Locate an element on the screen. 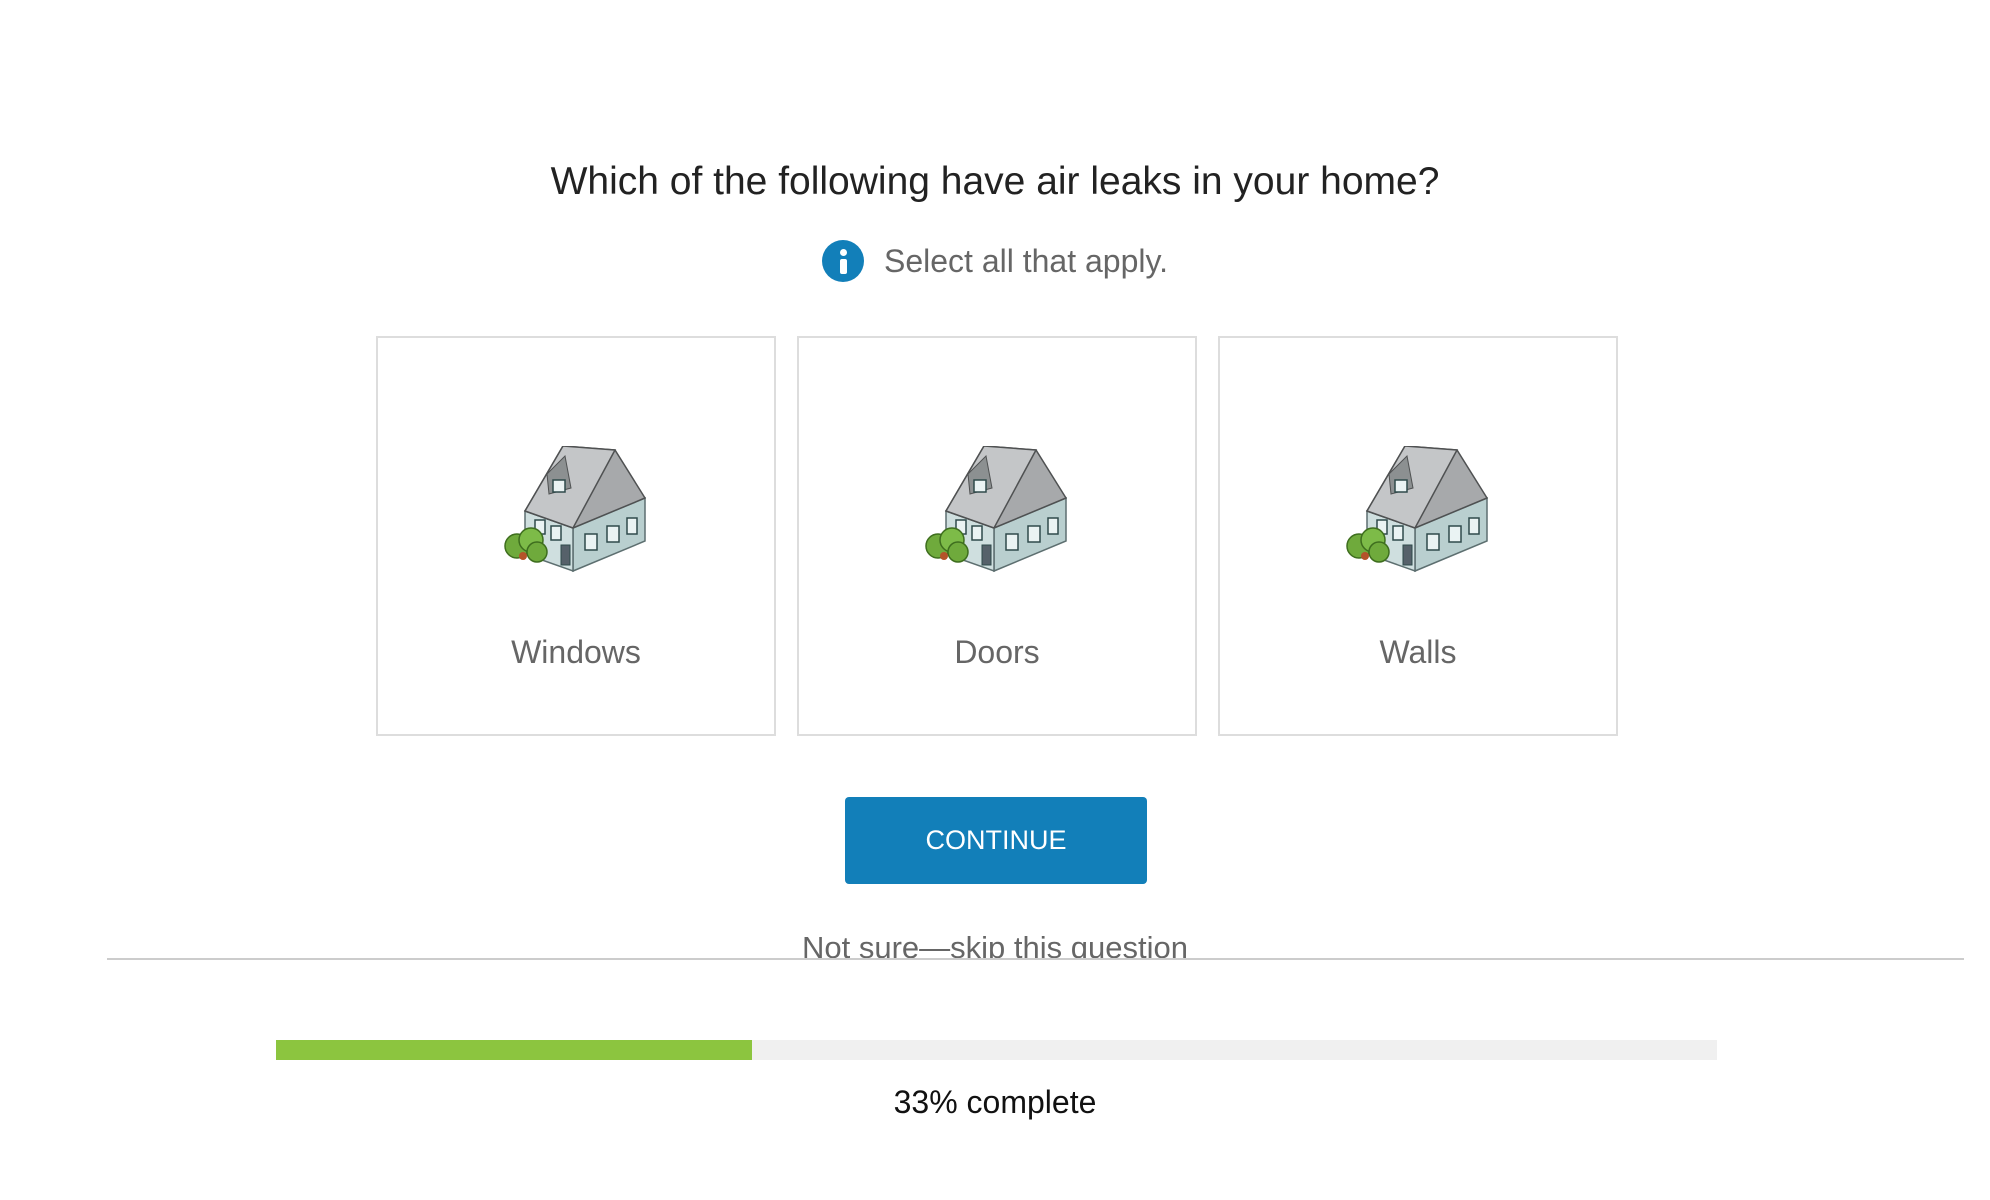 This screenshot has height=1200, width=1990. hint-row: Select all that apply. is located at coordinates (995, 261).